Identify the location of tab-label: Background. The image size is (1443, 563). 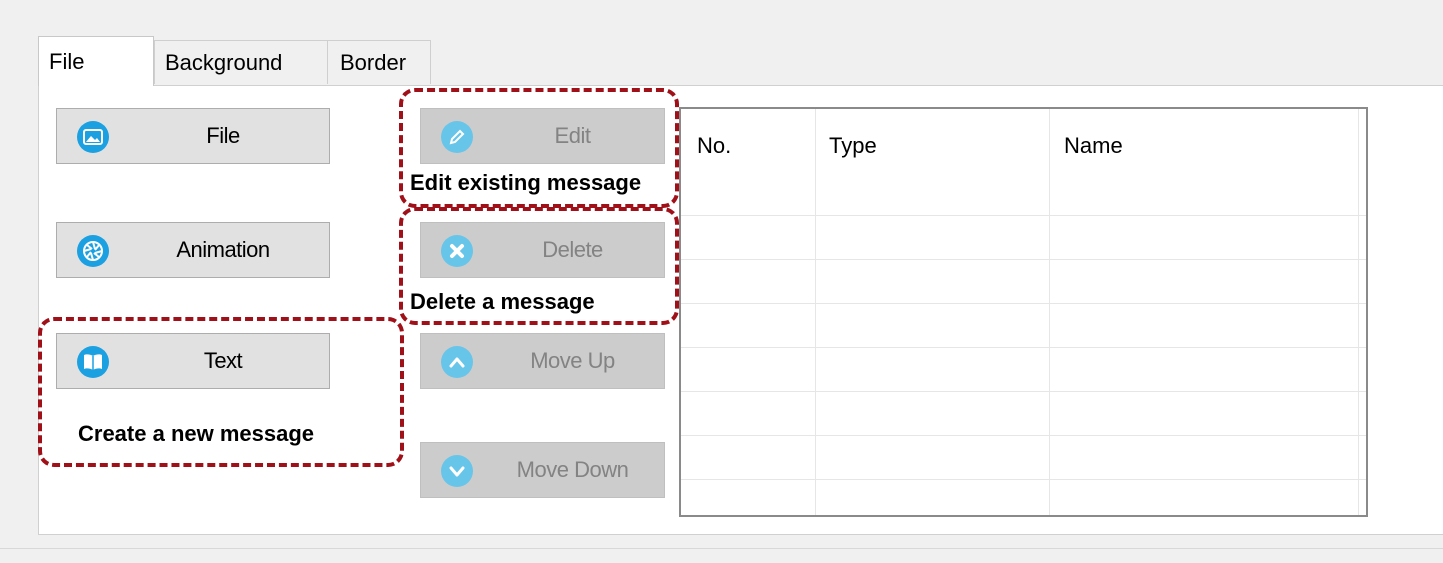
(224, 62).